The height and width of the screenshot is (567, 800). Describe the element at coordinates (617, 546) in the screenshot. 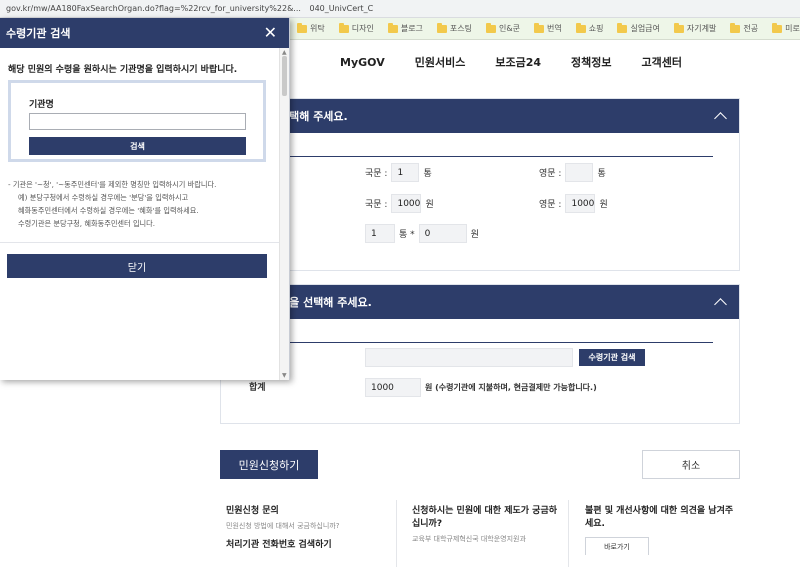

I see `feedback-shortcut-button: 바로가기` at that location.